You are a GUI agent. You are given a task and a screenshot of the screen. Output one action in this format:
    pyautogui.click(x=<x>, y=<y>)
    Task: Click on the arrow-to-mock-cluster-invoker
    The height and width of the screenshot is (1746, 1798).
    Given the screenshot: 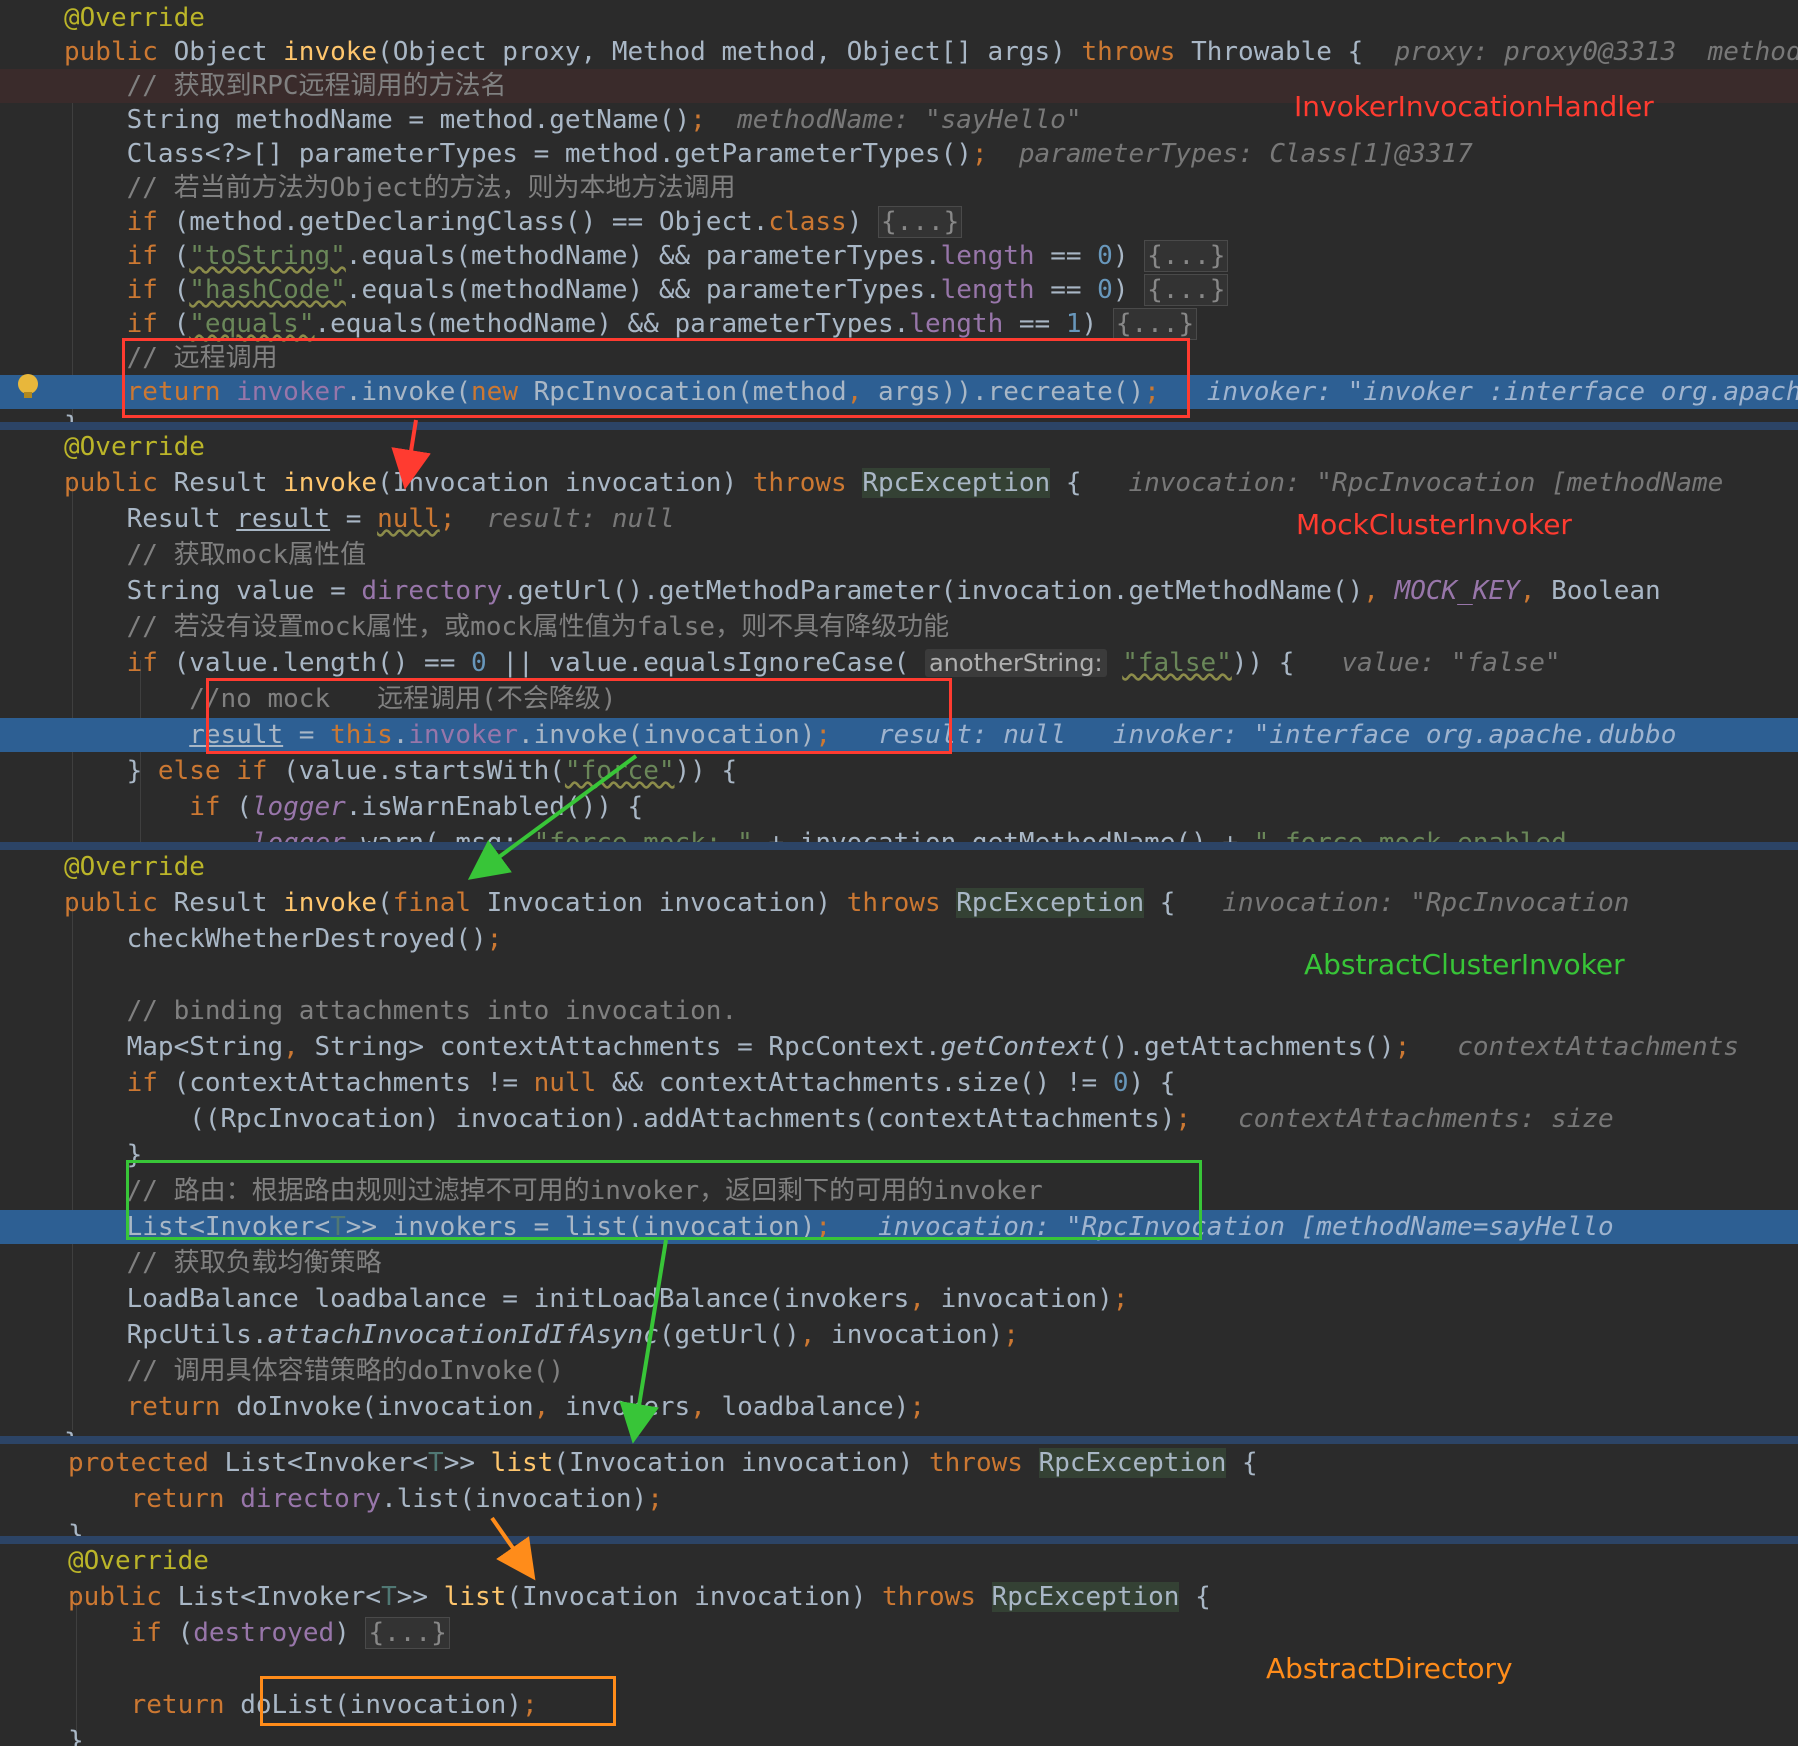 What is the action you would take?
    pyautogui.click(x=411, y=454)
    